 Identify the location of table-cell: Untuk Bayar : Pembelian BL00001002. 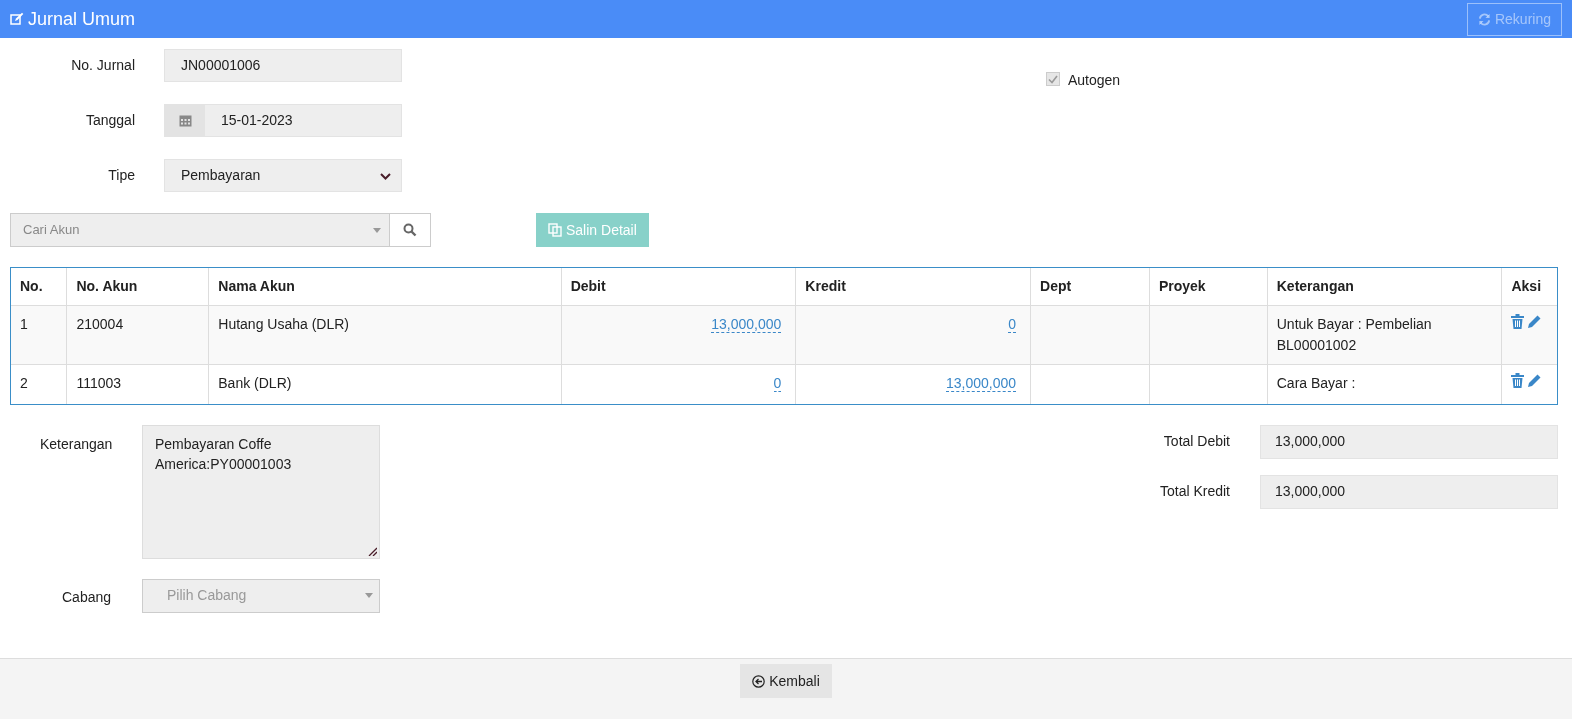
(1384, 335).